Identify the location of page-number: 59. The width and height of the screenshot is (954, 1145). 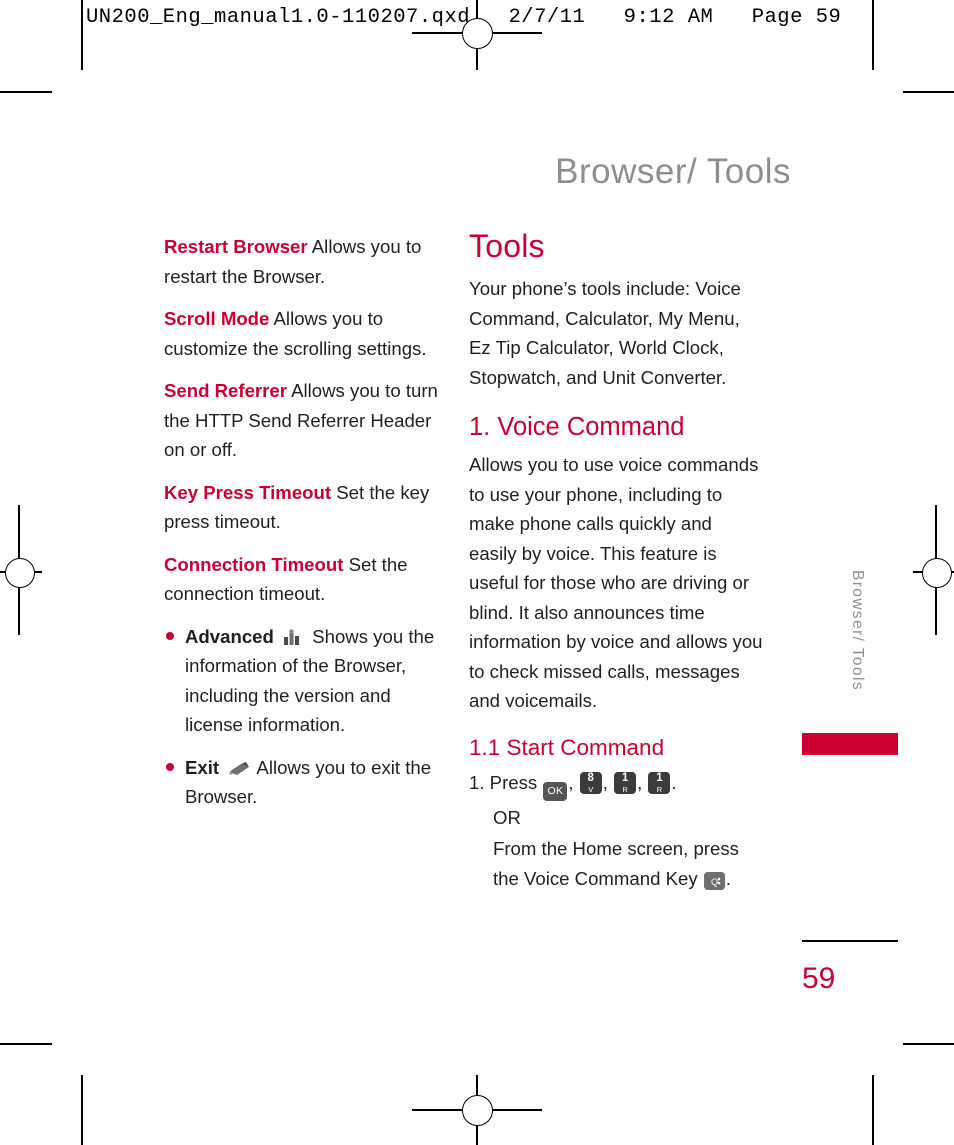
(819, 978).